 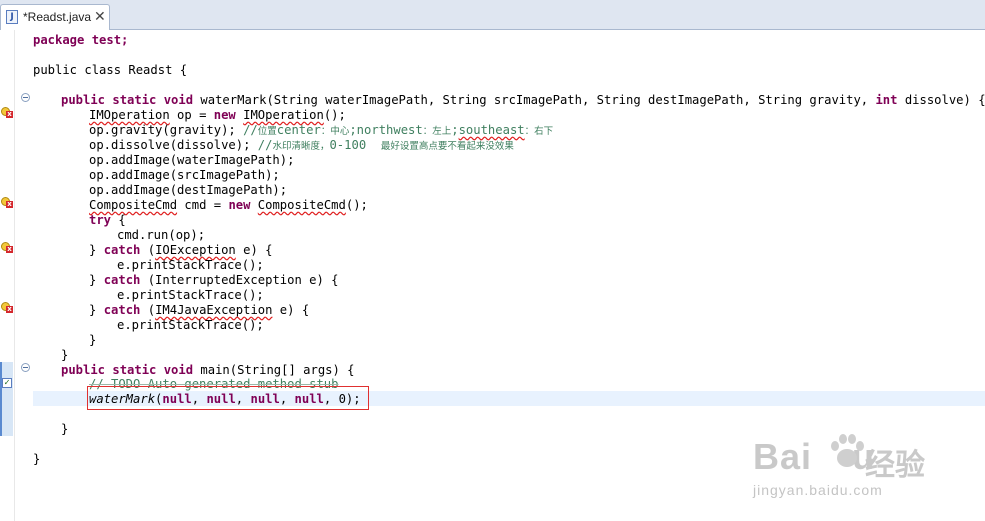 I want to click on class-declaration: public class Readst {, so click(x=110, y=70).